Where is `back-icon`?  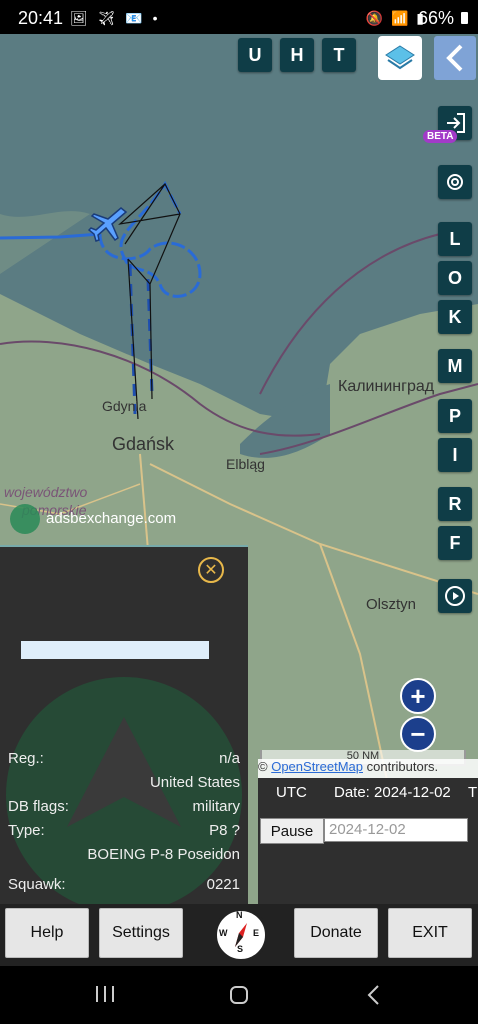 back-icon is located at coordinates (374, 995).